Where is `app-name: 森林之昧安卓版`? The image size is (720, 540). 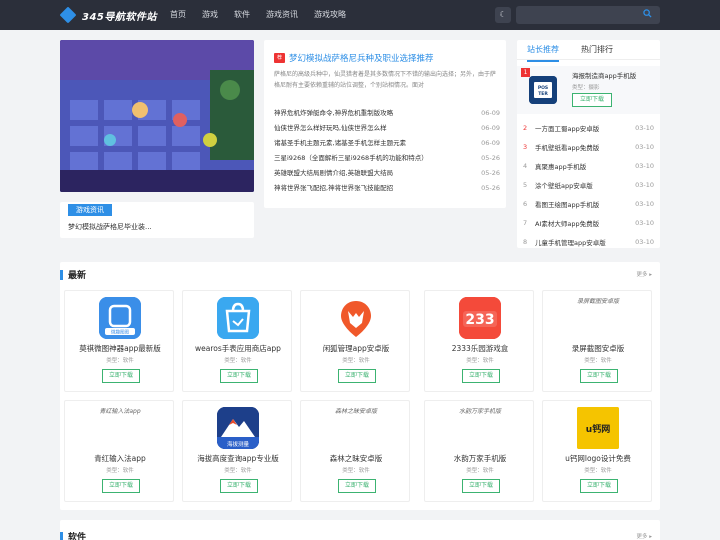
app-name: 森林之昧安卓版 is located at coordinates (356, 458).